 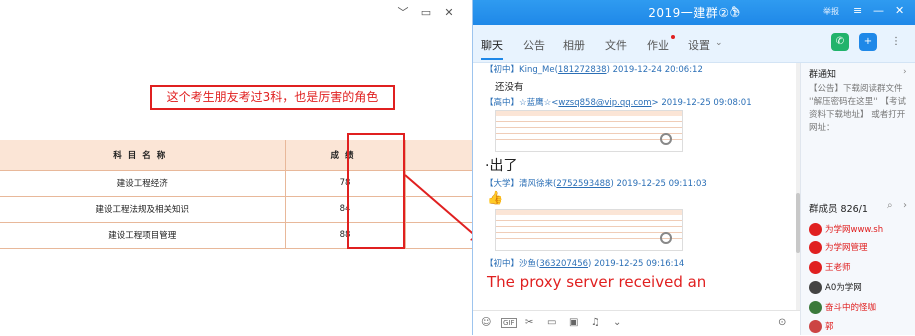 What do you see at coordinates (843, 288) in the screenshot?
I see `member-name: A0为学网` at bounding box center [843, 288].